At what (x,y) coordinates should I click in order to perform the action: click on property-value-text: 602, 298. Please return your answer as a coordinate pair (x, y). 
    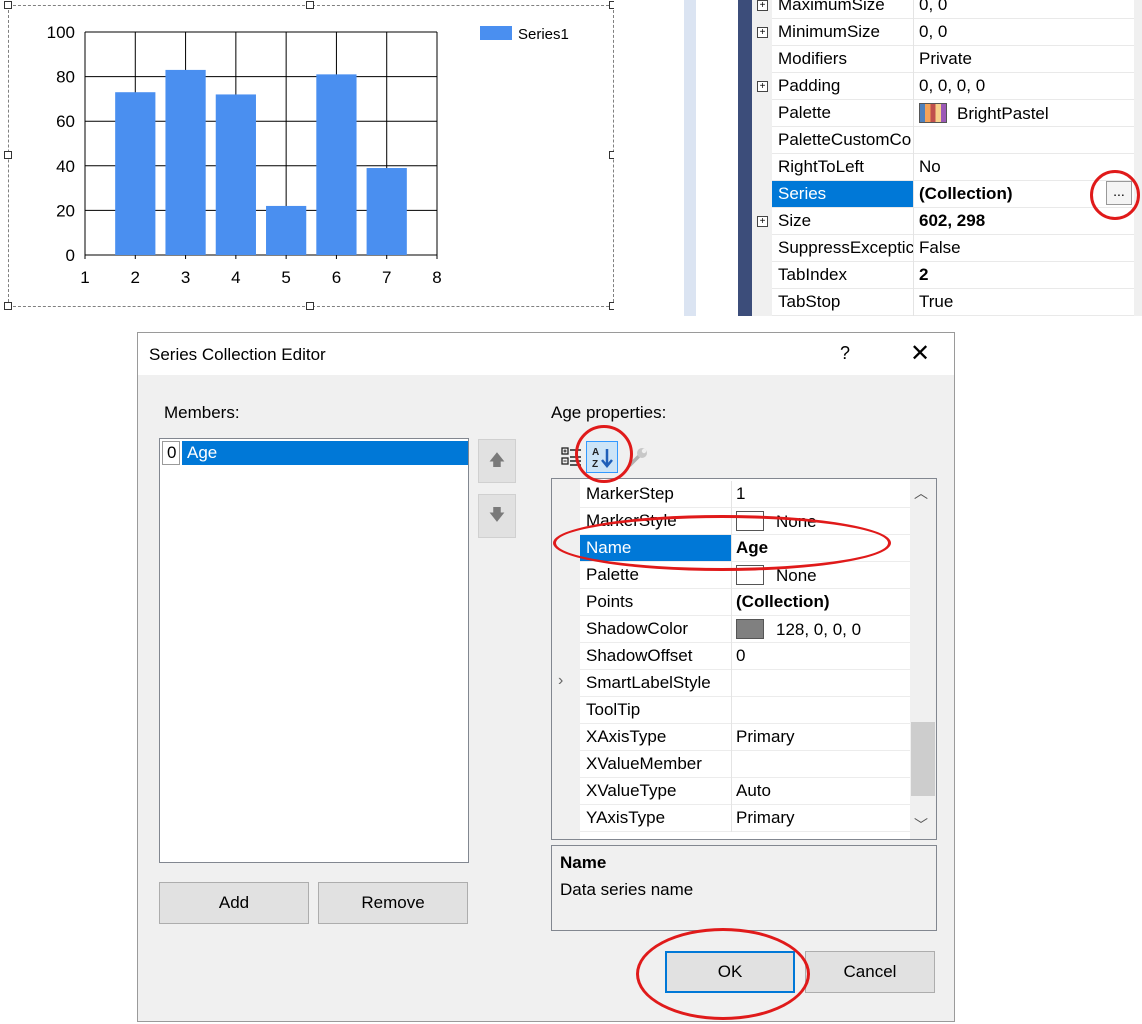
    Looking at the image, I should click on (952, 220).